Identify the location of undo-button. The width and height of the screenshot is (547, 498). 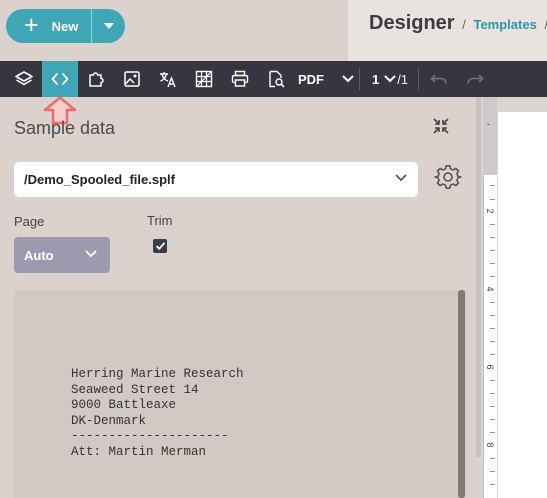
(439, 79).